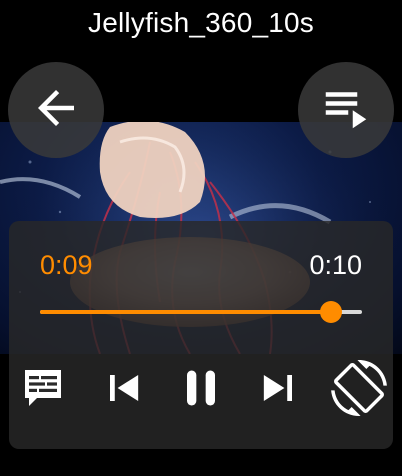 The image size is (402, 476). I want to click on subtitles-icon, so click(43, 390).